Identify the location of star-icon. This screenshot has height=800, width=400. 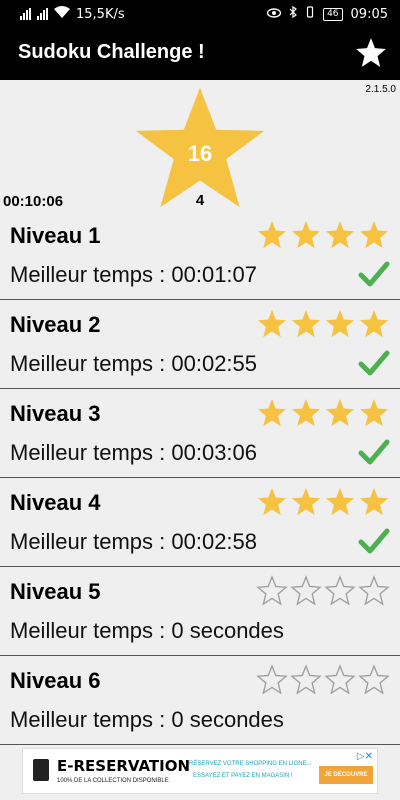
(371, 53).